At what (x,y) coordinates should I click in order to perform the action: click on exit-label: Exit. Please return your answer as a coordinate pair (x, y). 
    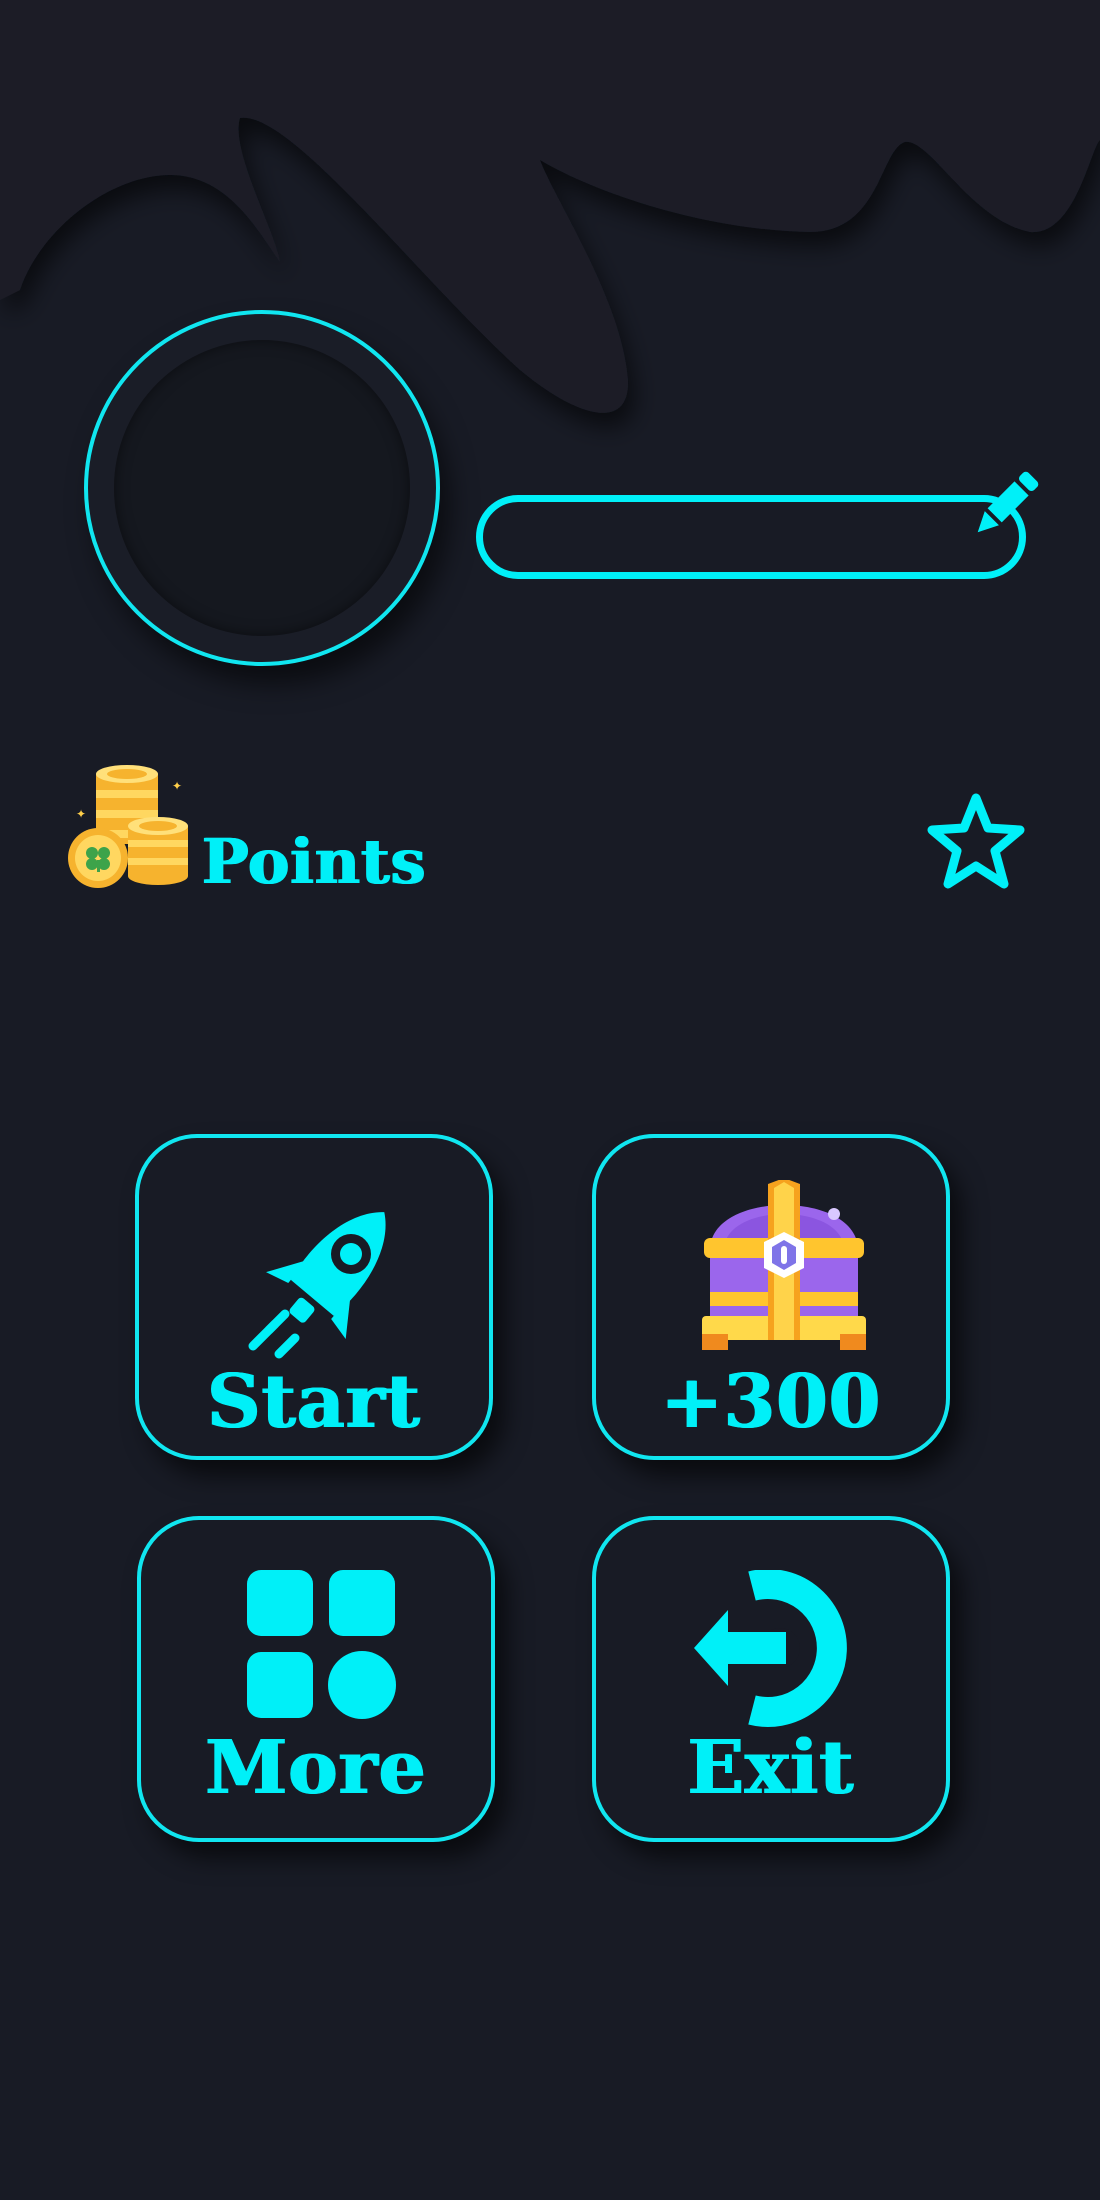
    Looking at the image, I should click on (771, 1768).